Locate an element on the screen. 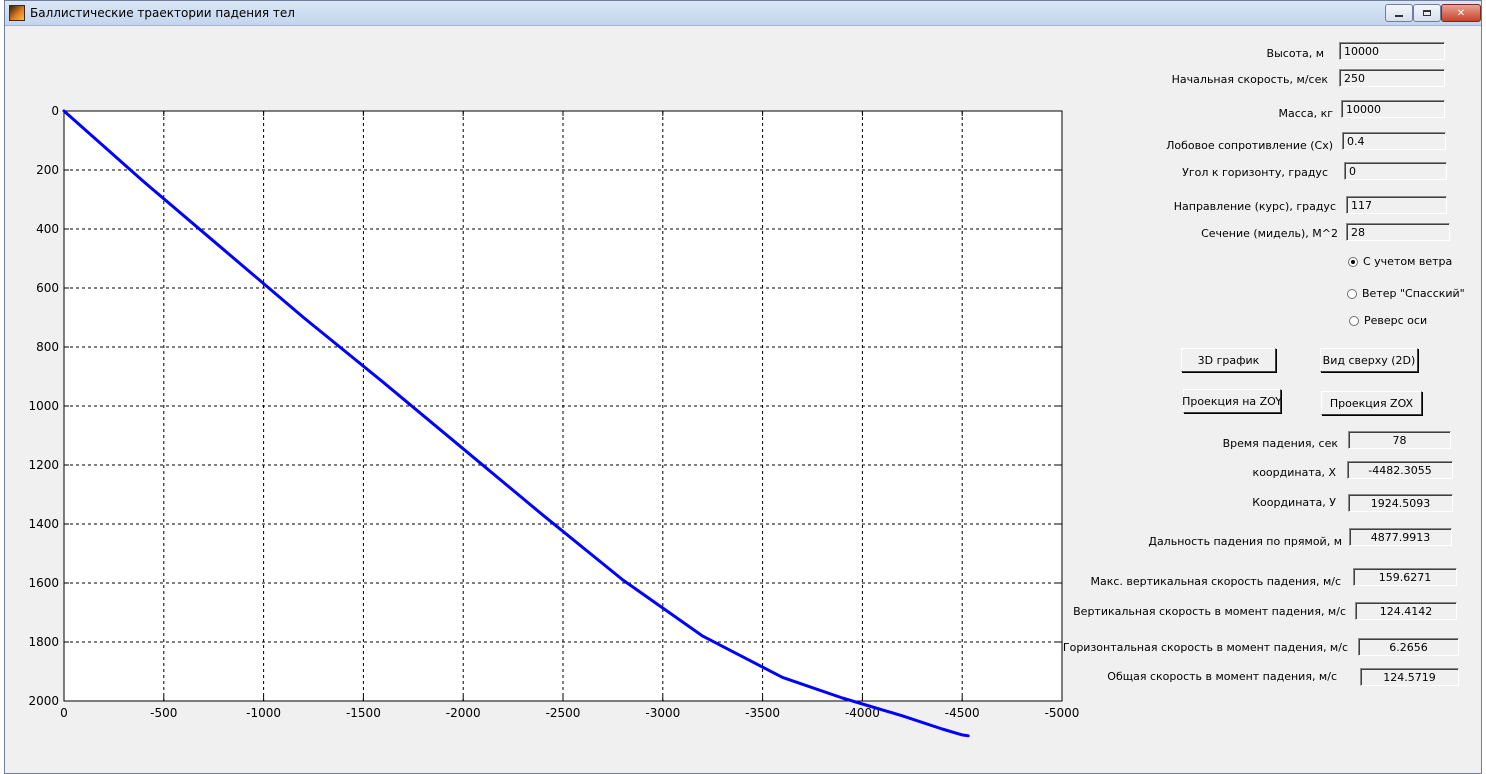 The width and height of the screenshot is (1486, 774). x-tick-label: -3500 is located at coordinates (762, 713).